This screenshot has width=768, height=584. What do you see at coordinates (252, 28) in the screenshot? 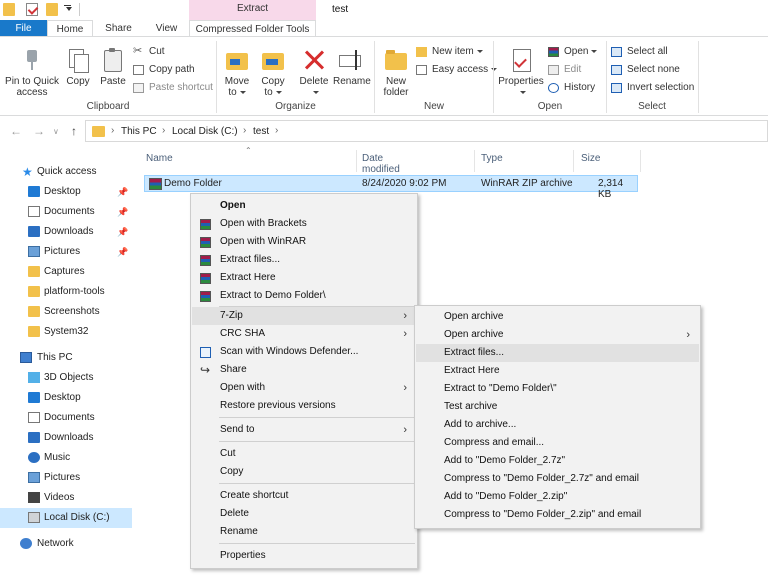
I see `tab-compressed-folder-tools: Compressed Folder Tools` at bounding box center [252, 28].